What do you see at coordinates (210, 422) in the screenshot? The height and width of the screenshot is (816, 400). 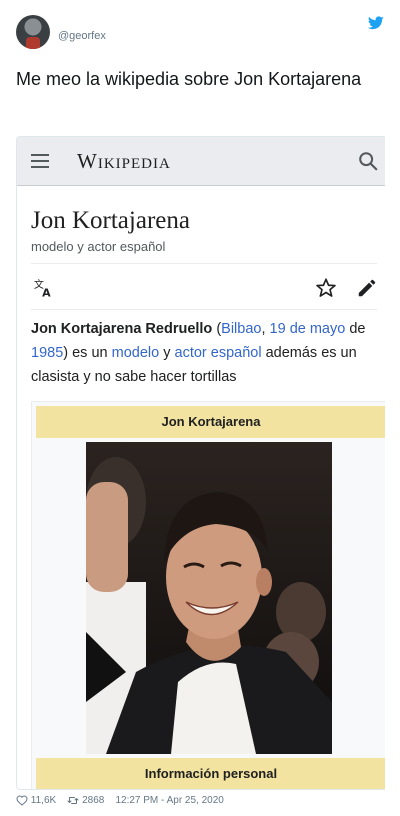 I see `infobox-header: Jon Kortajarena` at bounding box center [210, 422].